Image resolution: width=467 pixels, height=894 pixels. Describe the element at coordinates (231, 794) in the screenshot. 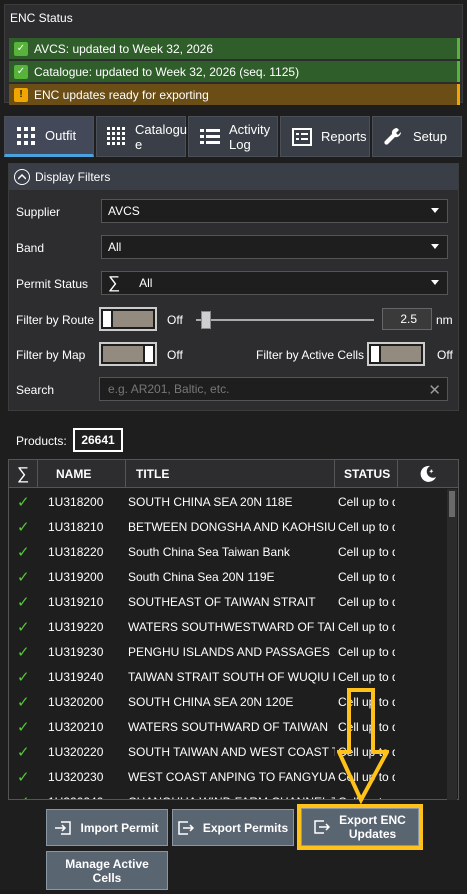

I see `cell-title: CHANGHUA WIND FARM CHANNEL TS` at that location.